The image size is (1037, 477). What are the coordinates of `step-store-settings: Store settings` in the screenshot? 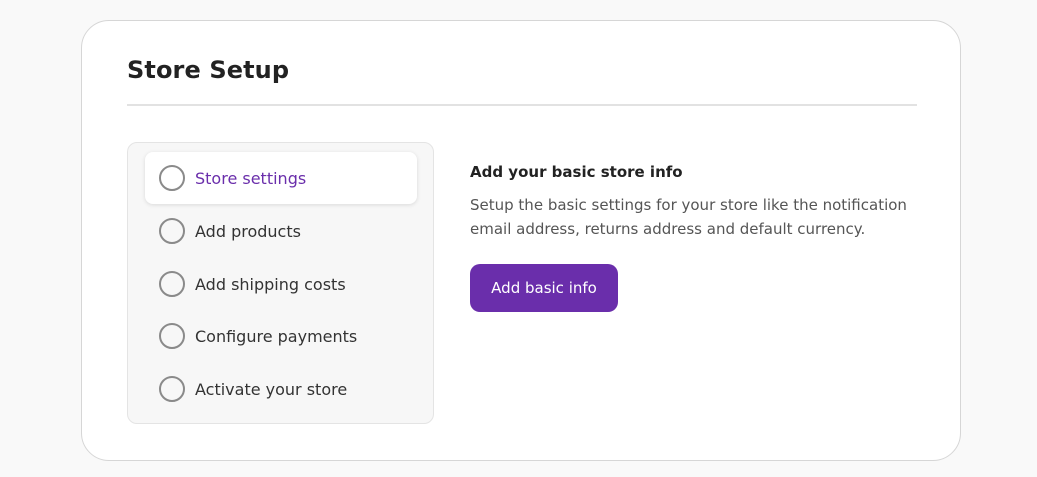 It's located at (281, 178).